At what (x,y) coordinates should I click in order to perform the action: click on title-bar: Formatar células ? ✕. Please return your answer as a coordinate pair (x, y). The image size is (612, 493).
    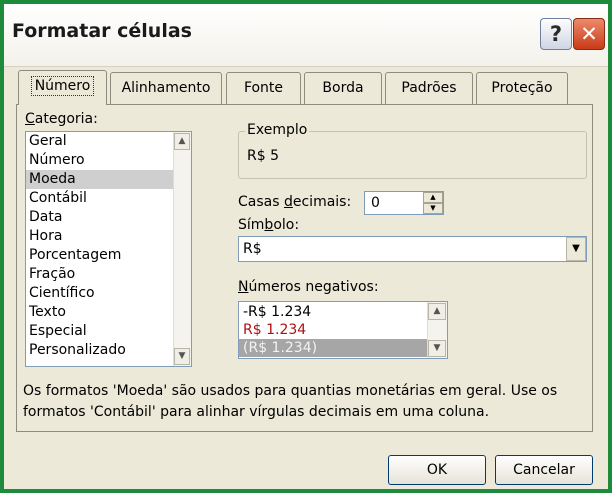
    Looking at the image, I should click on (306, 35).